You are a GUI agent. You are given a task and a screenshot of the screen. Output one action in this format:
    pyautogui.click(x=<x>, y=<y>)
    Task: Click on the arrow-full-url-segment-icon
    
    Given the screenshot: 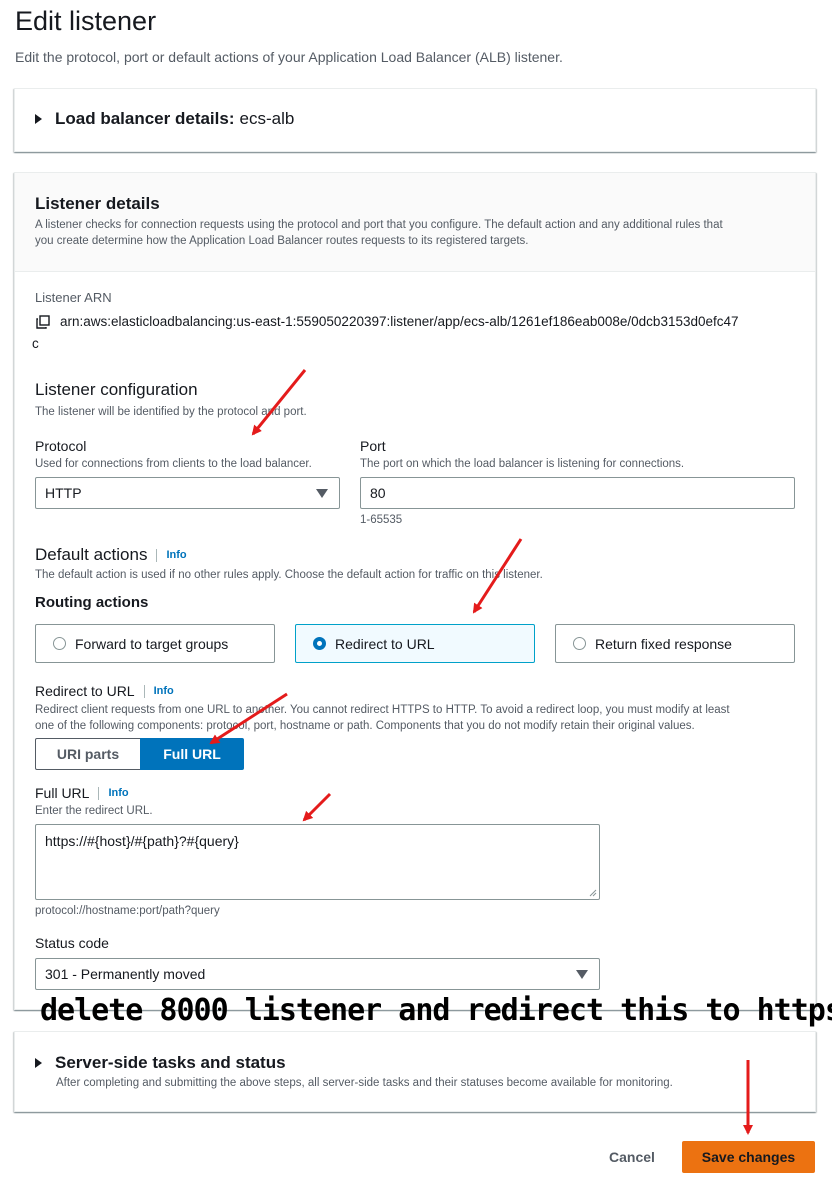 What is the action you would take?
    pyautogui.click(x=248, y=718)
    